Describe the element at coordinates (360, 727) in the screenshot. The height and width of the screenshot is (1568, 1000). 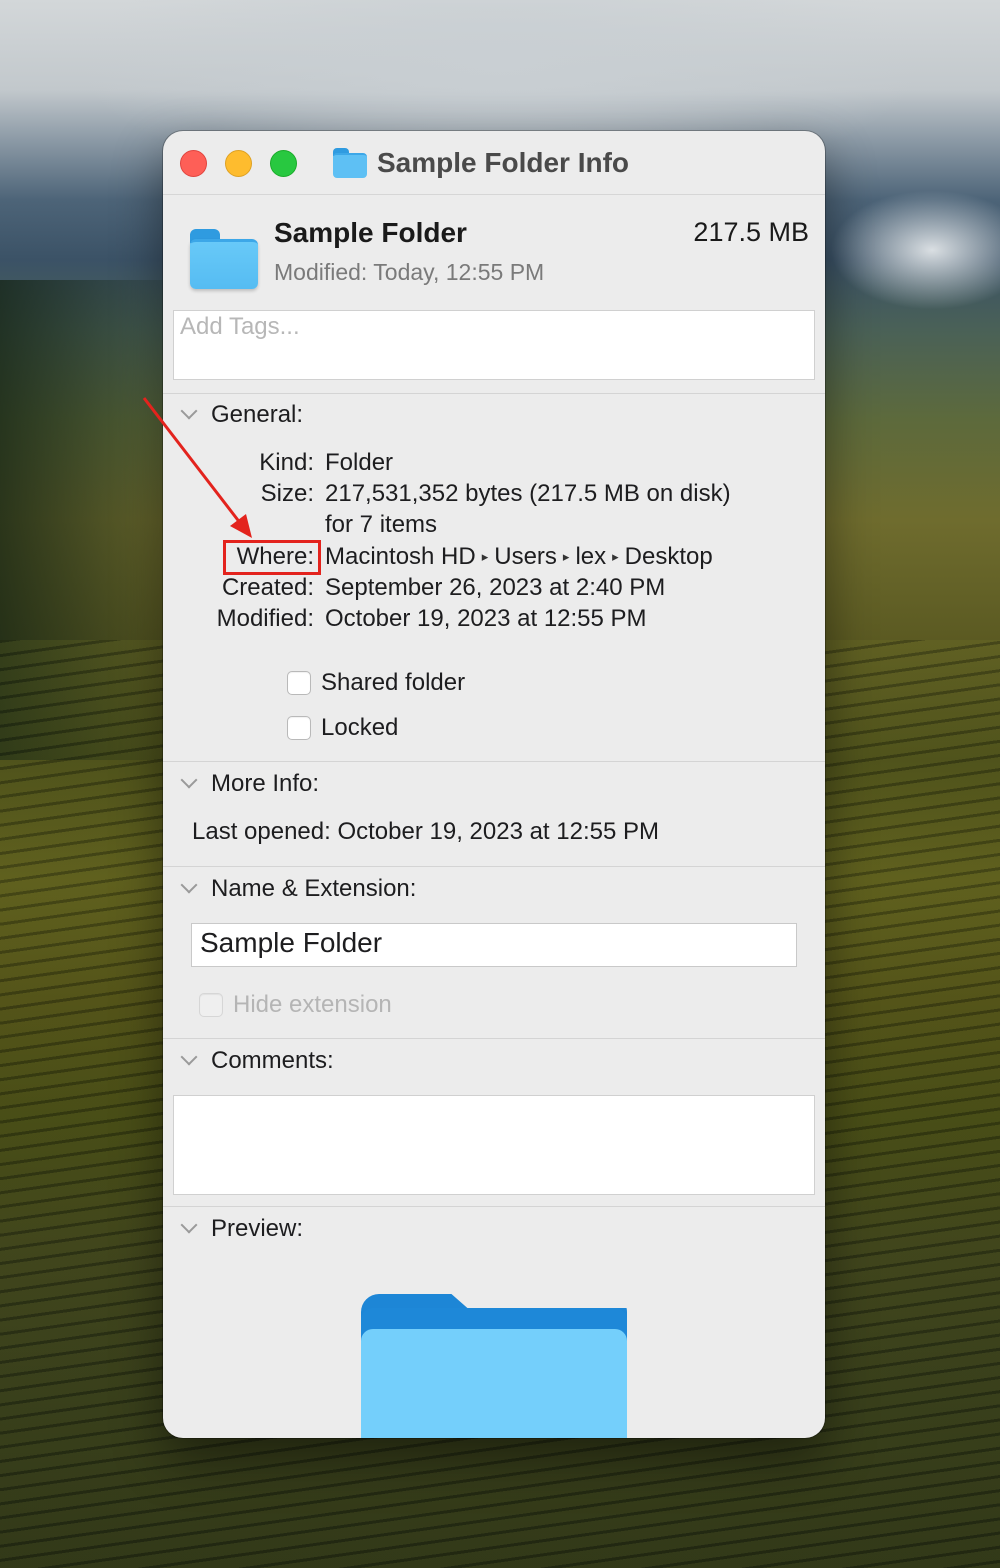
I see `locked-label: Locked` at that location.